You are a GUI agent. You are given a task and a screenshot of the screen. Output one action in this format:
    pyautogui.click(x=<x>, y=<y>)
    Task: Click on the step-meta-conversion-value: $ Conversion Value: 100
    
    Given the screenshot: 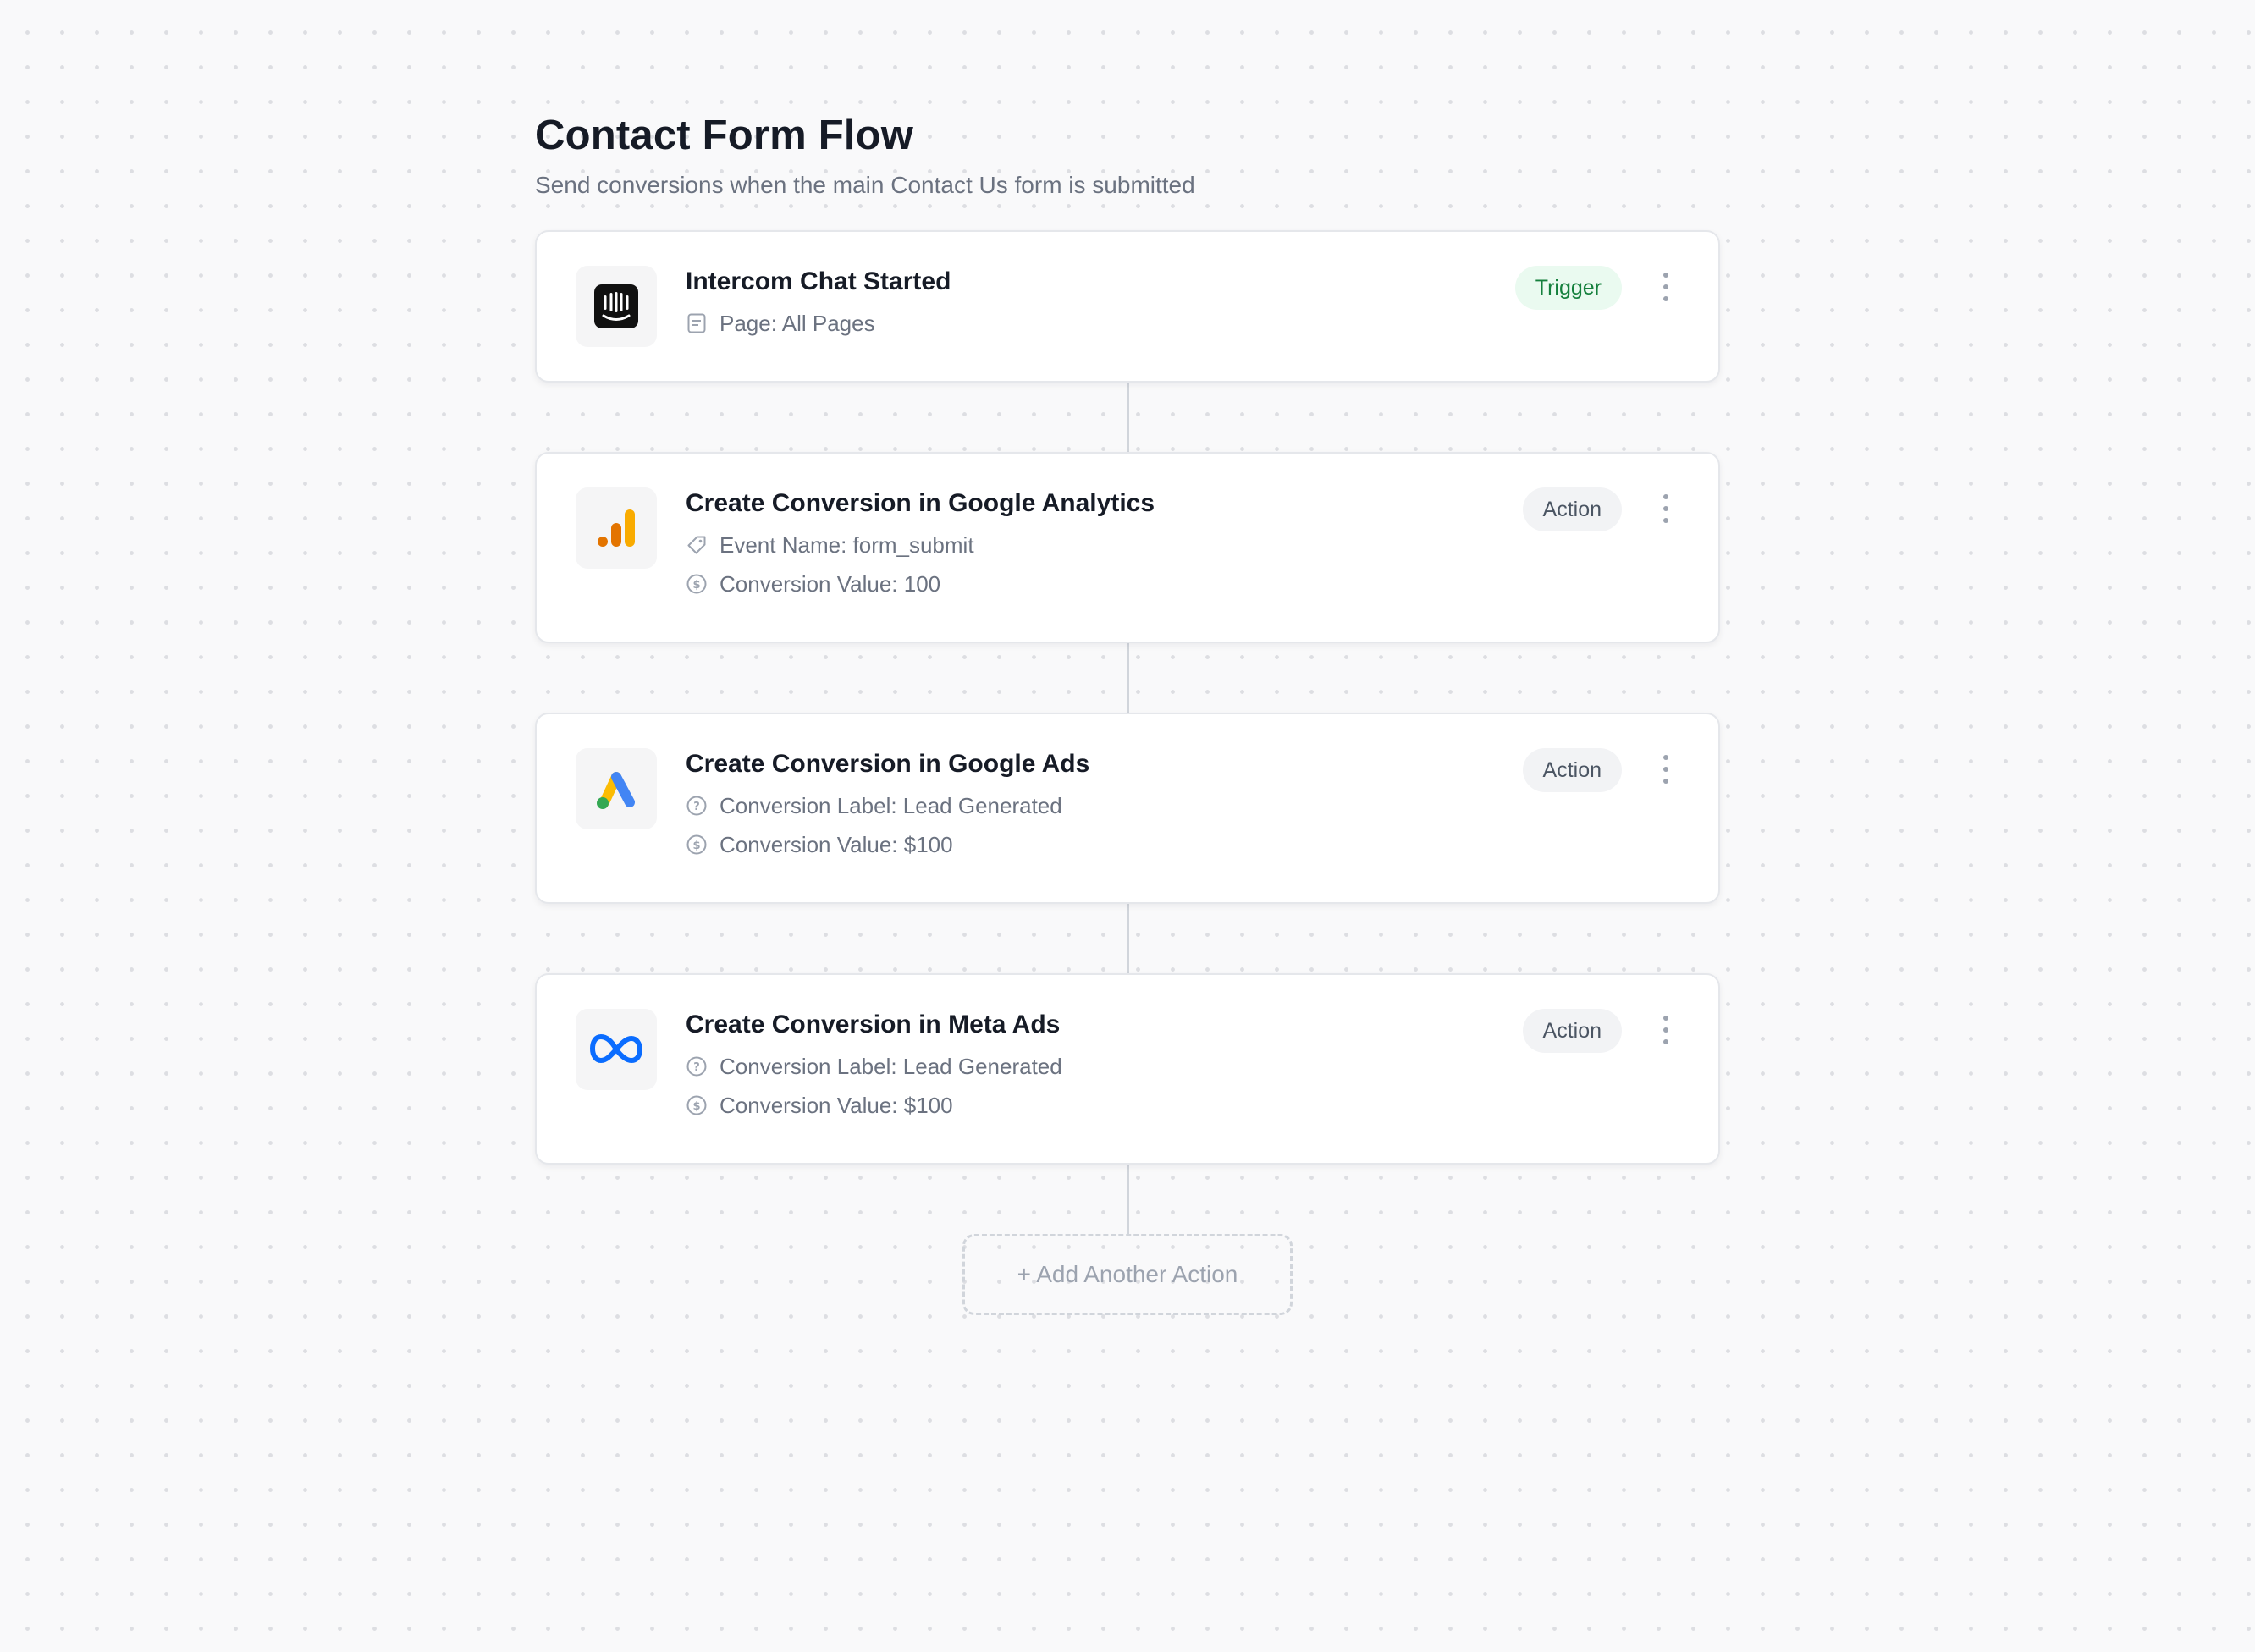 What is the action you would take?
    pyautogui.click(x=921, y=583)
    